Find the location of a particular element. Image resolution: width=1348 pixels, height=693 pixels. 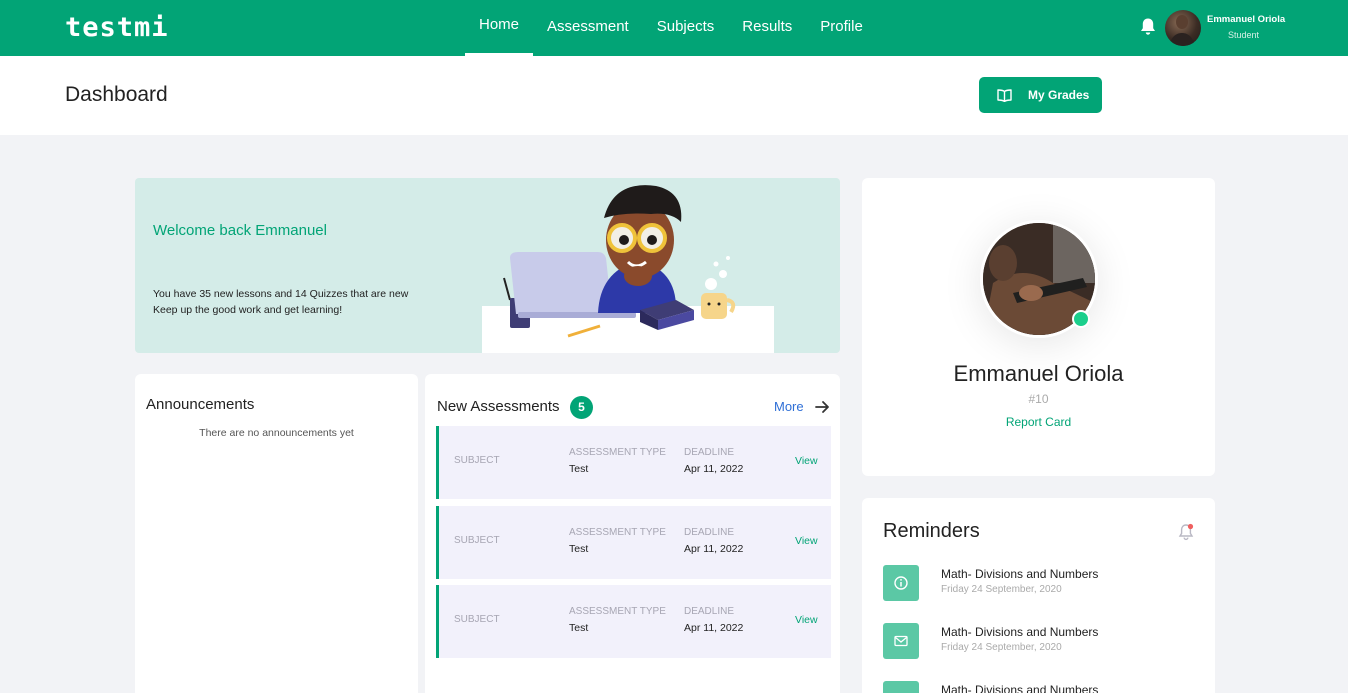

book-open-icon is located at coordinates (1004, 95).